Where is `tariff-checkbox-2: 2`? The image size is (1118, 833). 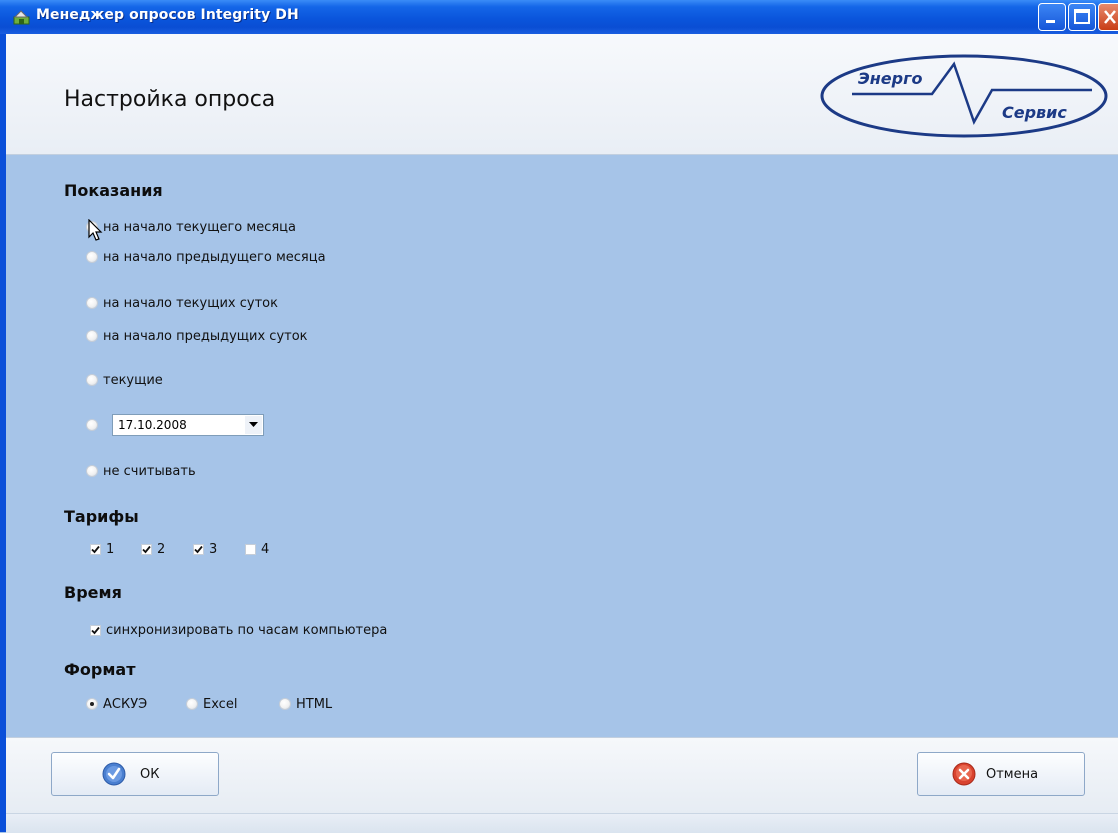
tariff-checkbox-2: 2 is located at coordinates (153, 549).